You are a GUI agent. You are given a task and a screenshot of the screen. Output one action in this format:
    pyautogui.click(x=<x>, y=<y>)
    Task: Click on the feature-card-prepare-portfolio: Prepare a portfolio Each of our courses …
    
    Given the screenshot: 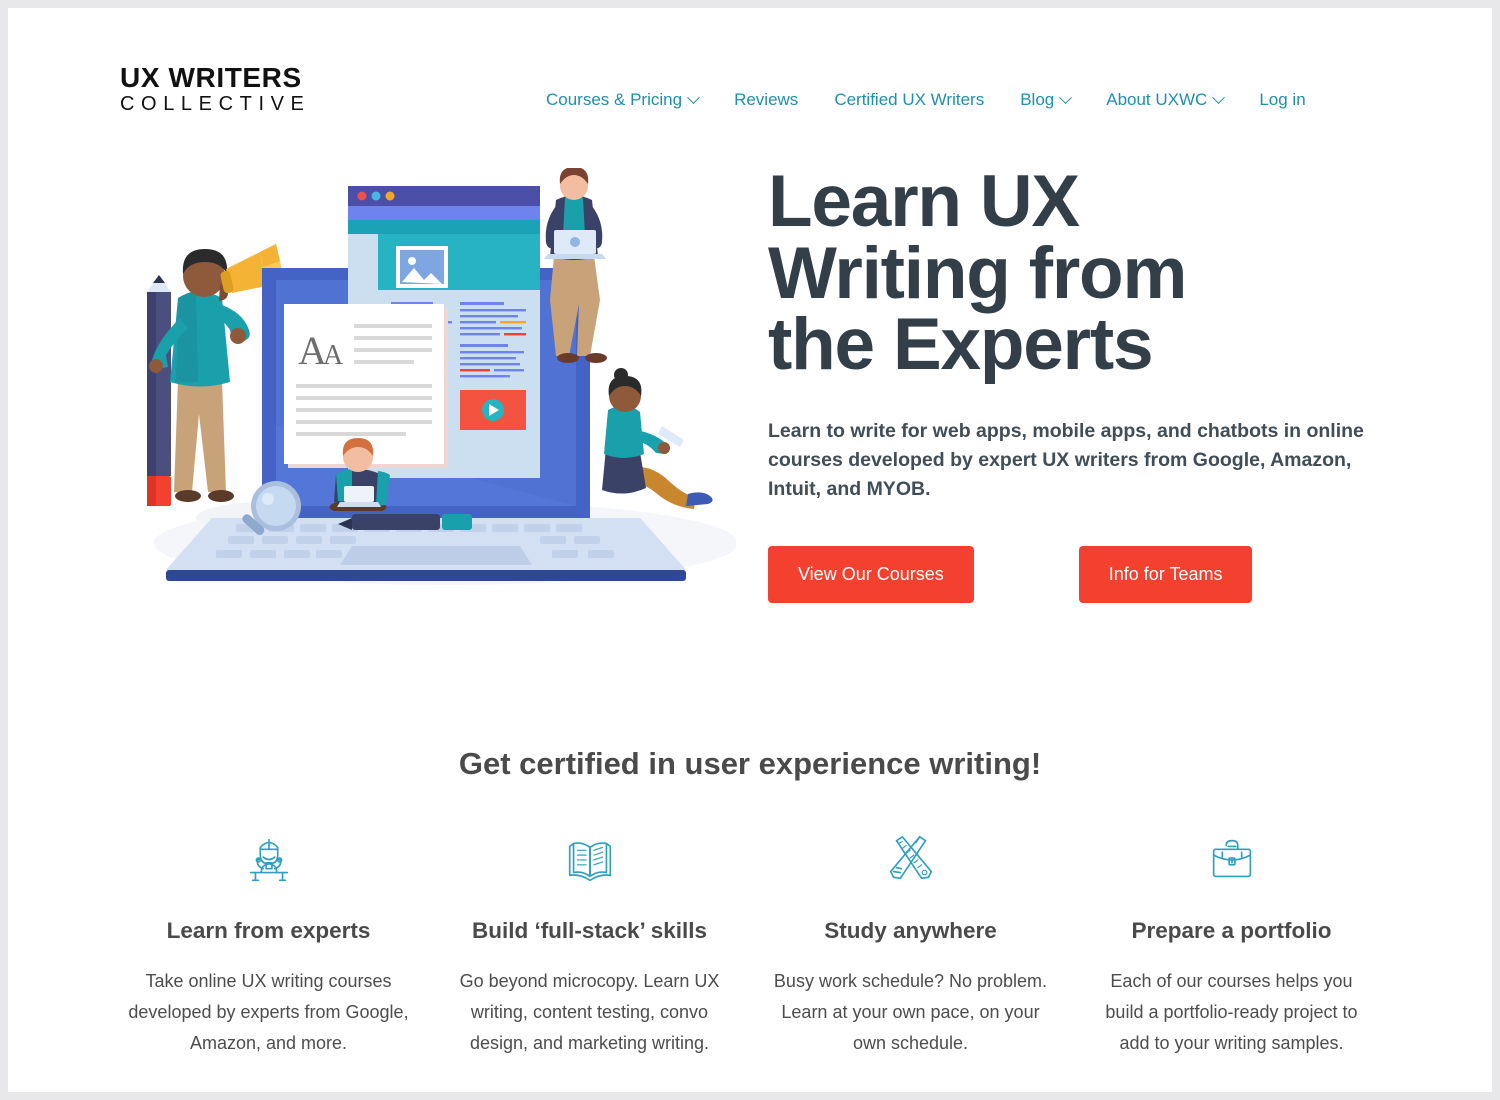 What is the action you would take?
    pyautogui.click(x=1231, y=943)
    